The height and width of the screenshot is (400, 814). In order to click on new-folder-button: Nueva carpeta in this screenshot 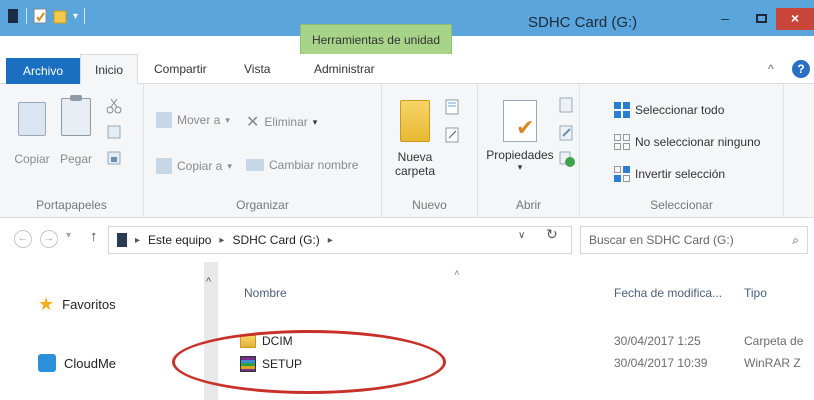, I will do `click(415, 139)`.